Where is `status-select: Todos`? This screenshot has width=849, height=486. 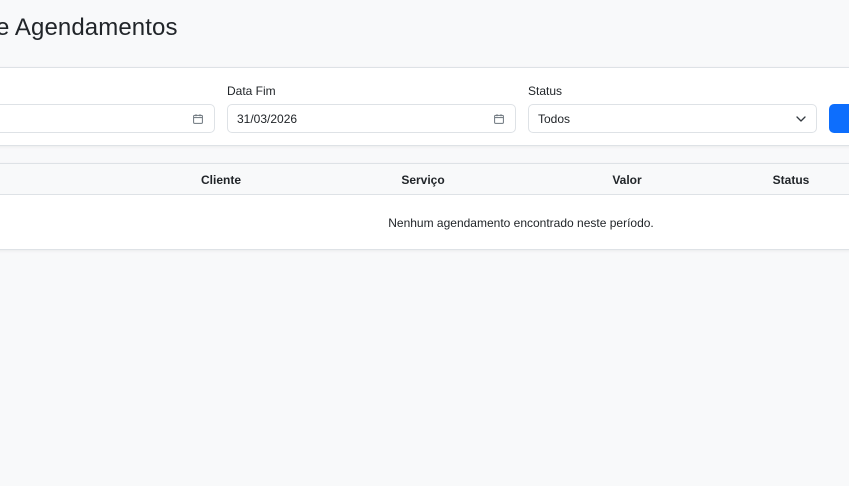
status-select: Todos is located at coordinates (672, 118).